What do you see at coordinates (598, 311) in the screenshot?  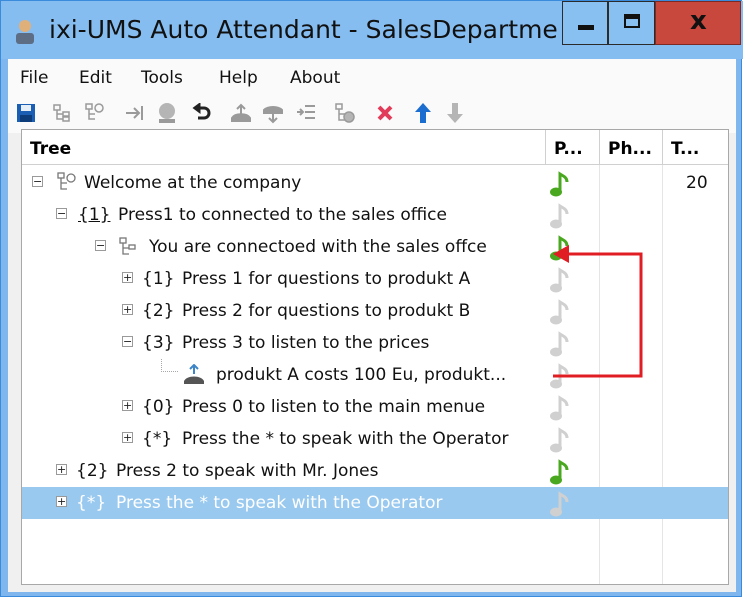 I see `annotation-arrow` at bounding box center [598, 311].